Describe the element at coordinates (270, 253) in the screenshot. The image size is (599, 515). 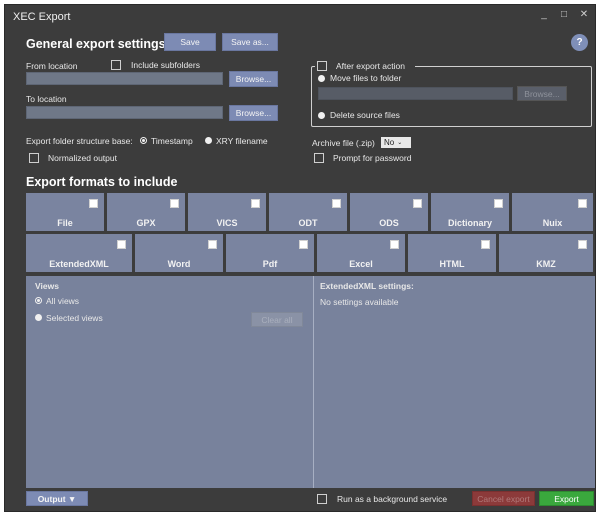
I see `format-tile-pdf: Pdf` at that location.